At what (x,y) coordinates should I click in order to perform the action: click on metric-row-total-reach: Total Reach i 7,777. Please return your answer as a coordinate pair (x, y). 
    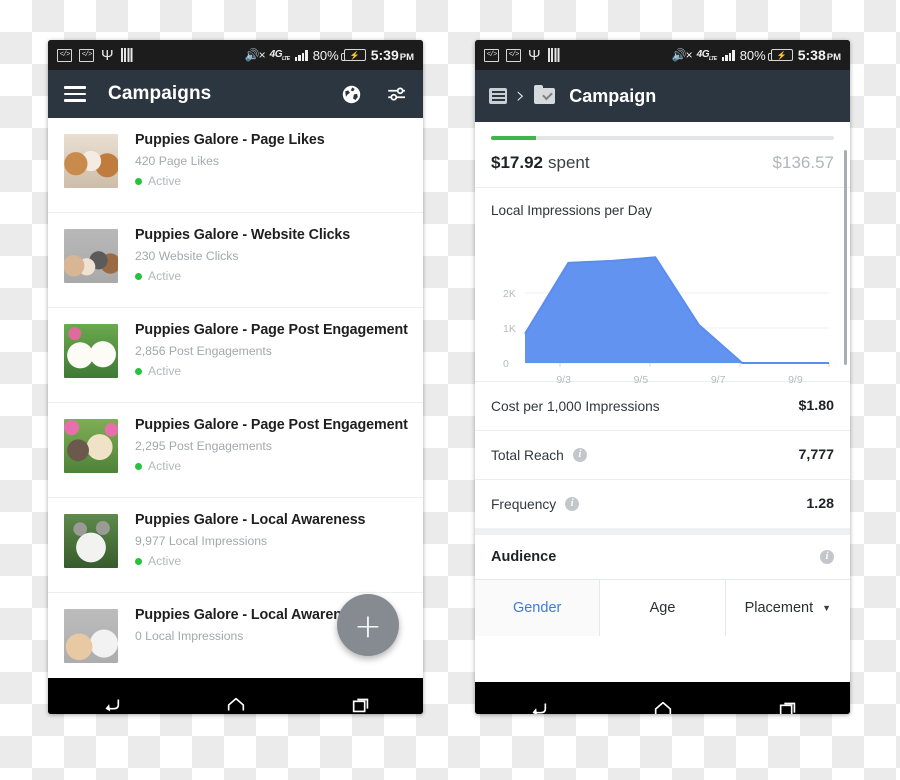
    Looking at the image, I should click on (662, 454).